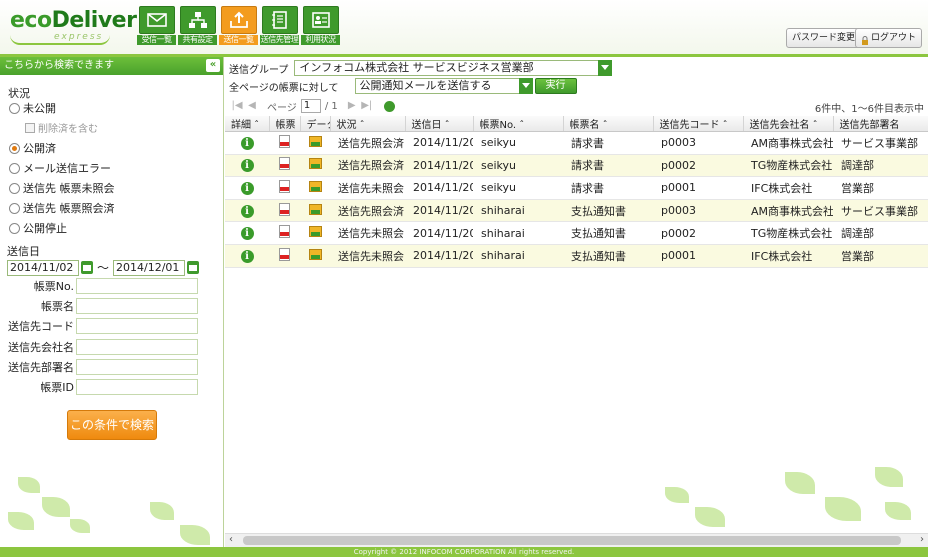 This screenshot has height=557, width=928. What do you see at coordinates (197, 20) in the screenshot?
I see `share-tree-icon` at bounding box center [197, 20].